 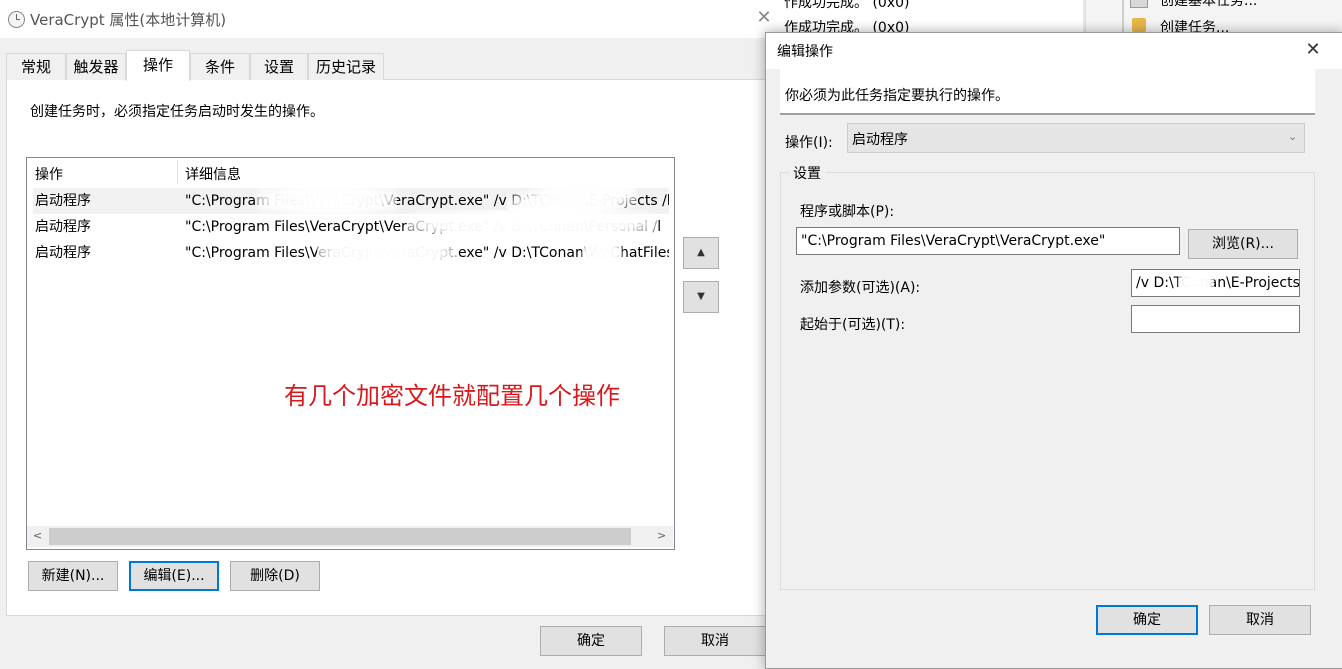 I want to click on edit-title-bar: 编辑操作 ✕, so click(x=1054, y=51).